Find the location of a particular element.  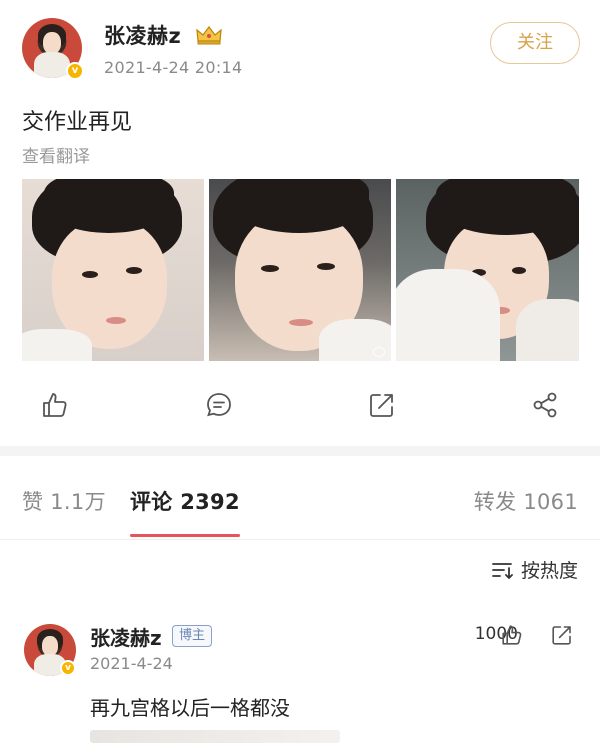

comment-text: 再九宫格以后一格都没 is located at coordinates (190, 708).